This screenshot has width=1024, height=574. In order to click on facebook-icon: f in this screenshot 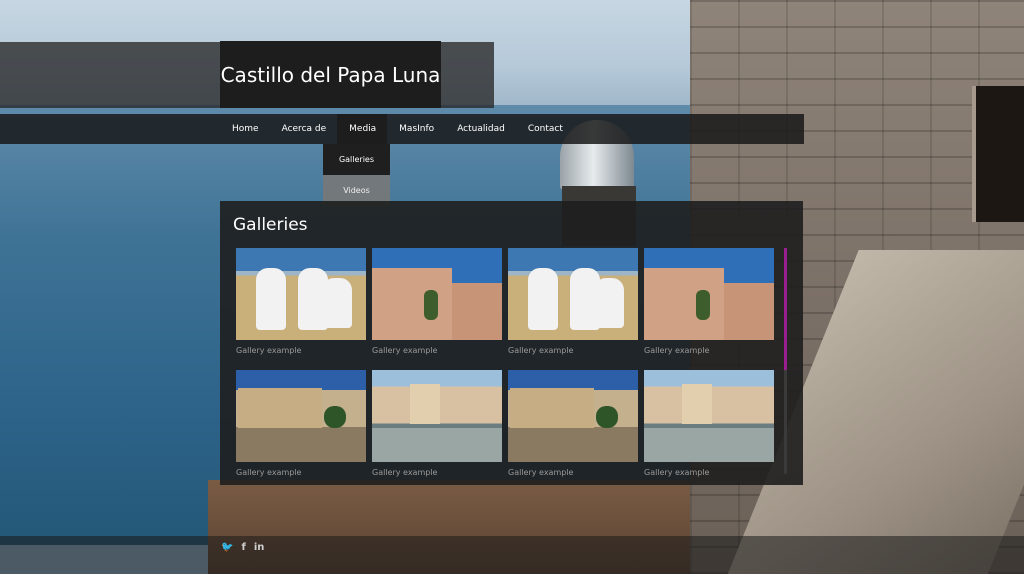, I will do `click(243, 547)`.